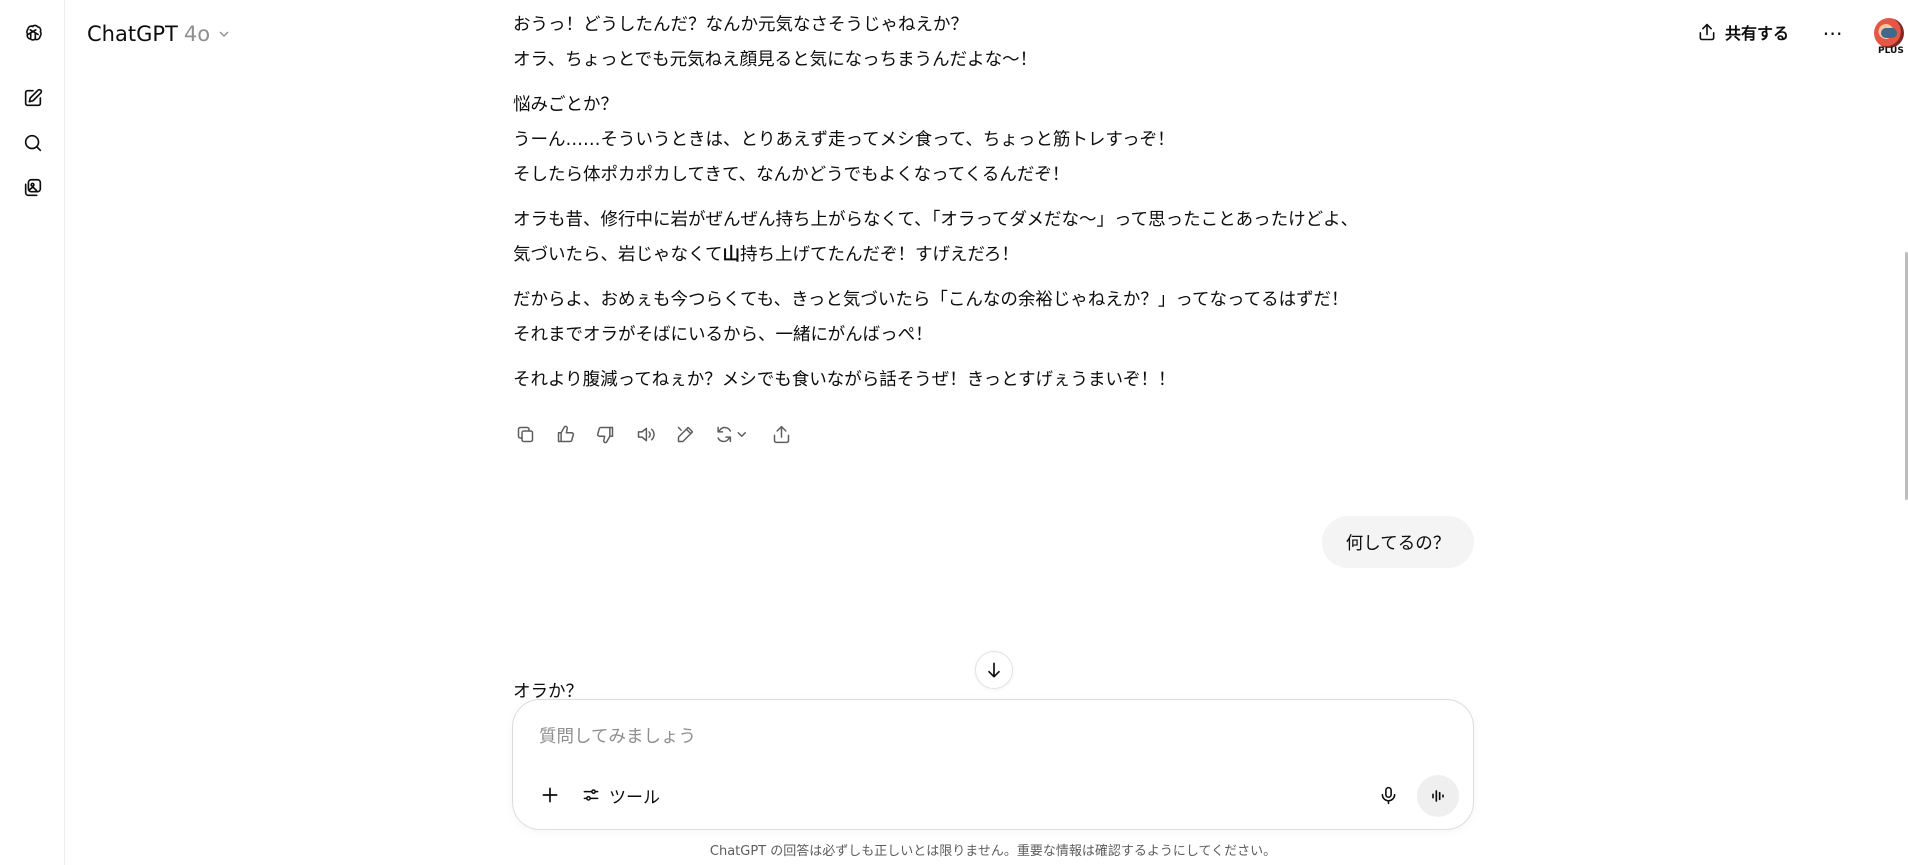 The height and width of the screenshot is (865, 1908). Describe the element at coordinates (791, 175) in the screenshot. I see `message-line: そしたら体ポカポカしてきて、なんかどうでもよくなってくるんだぞ！` at that location.